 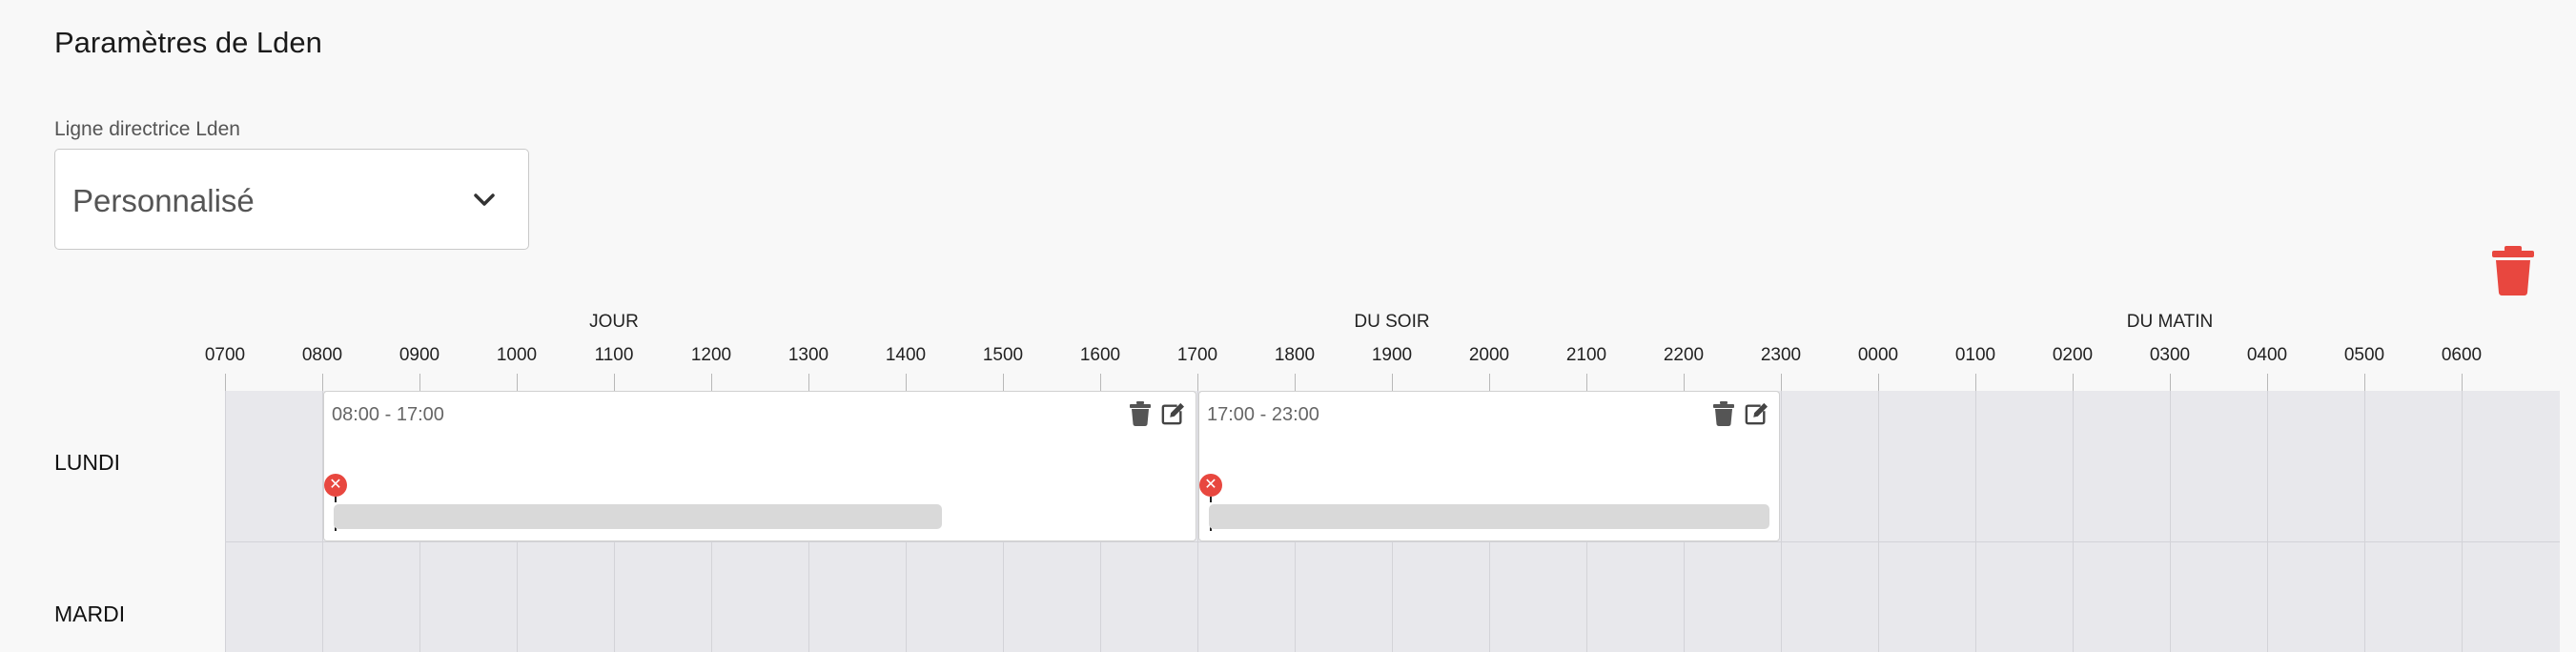 I want to click on hour-label: 0800, so click(x=322, y=355).